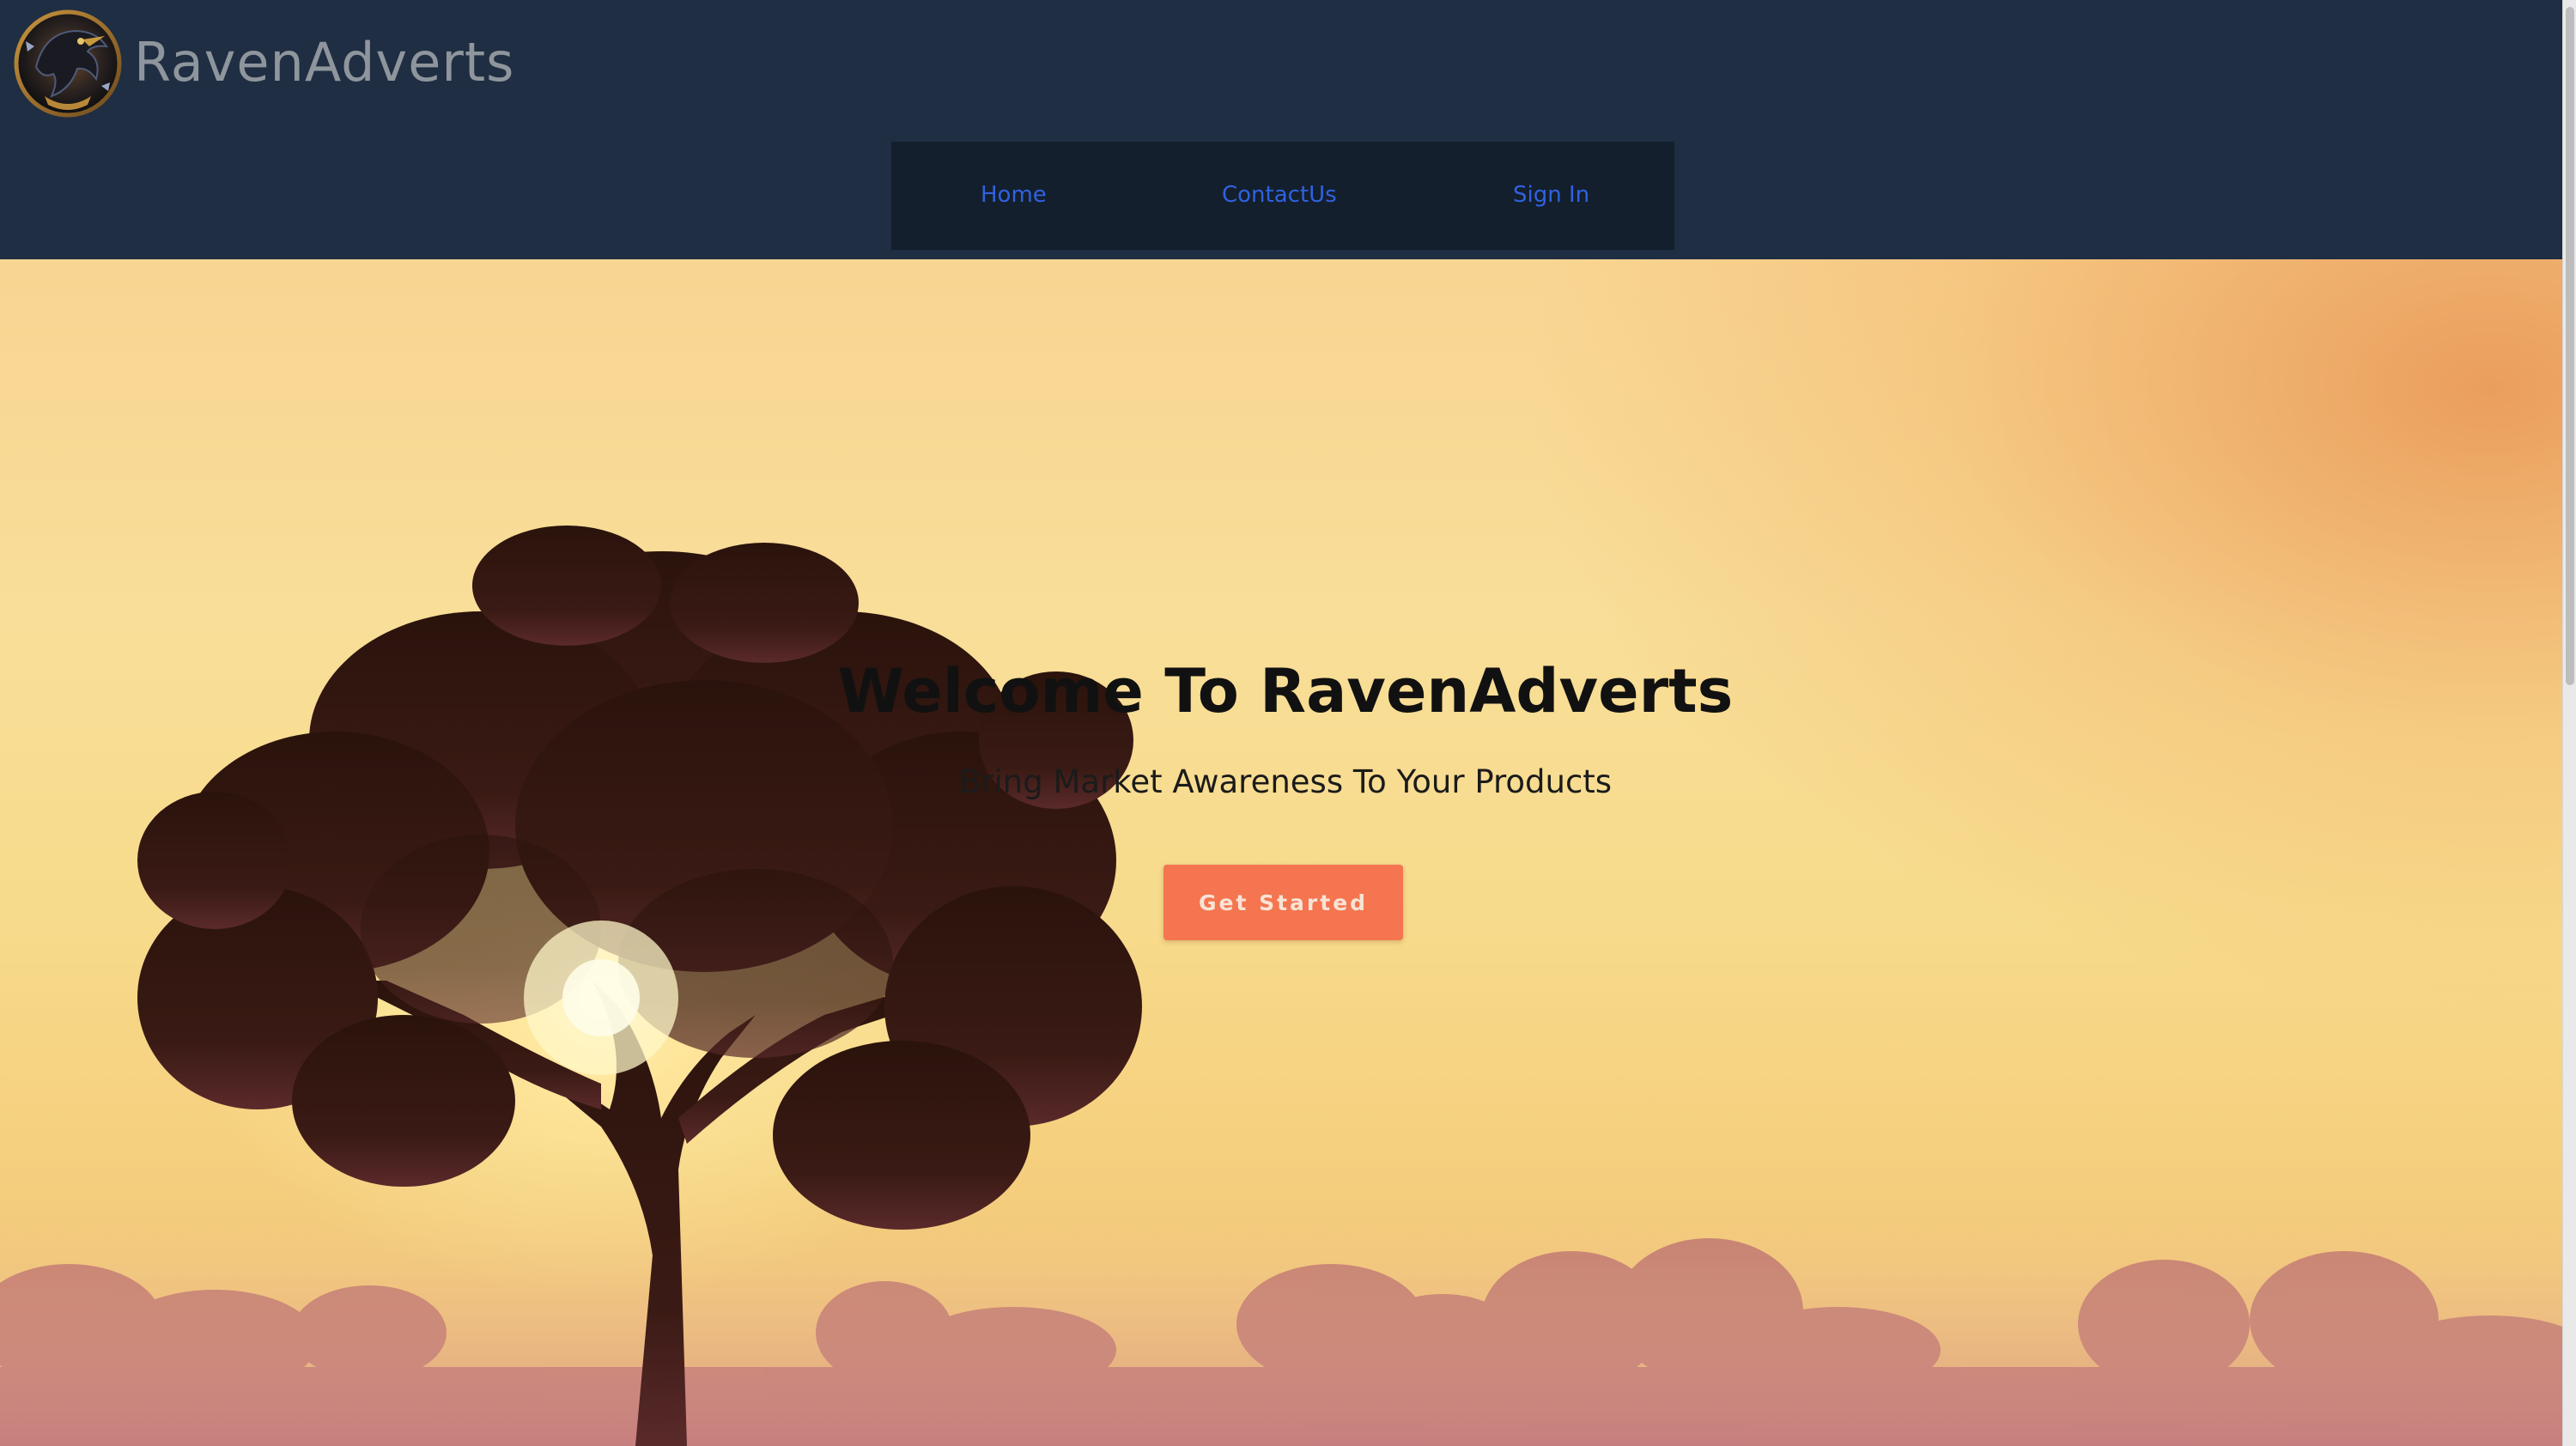 This screenshot has height=1446, width=2576. I want to click on raven-emblem-icon, so click(67, 64).